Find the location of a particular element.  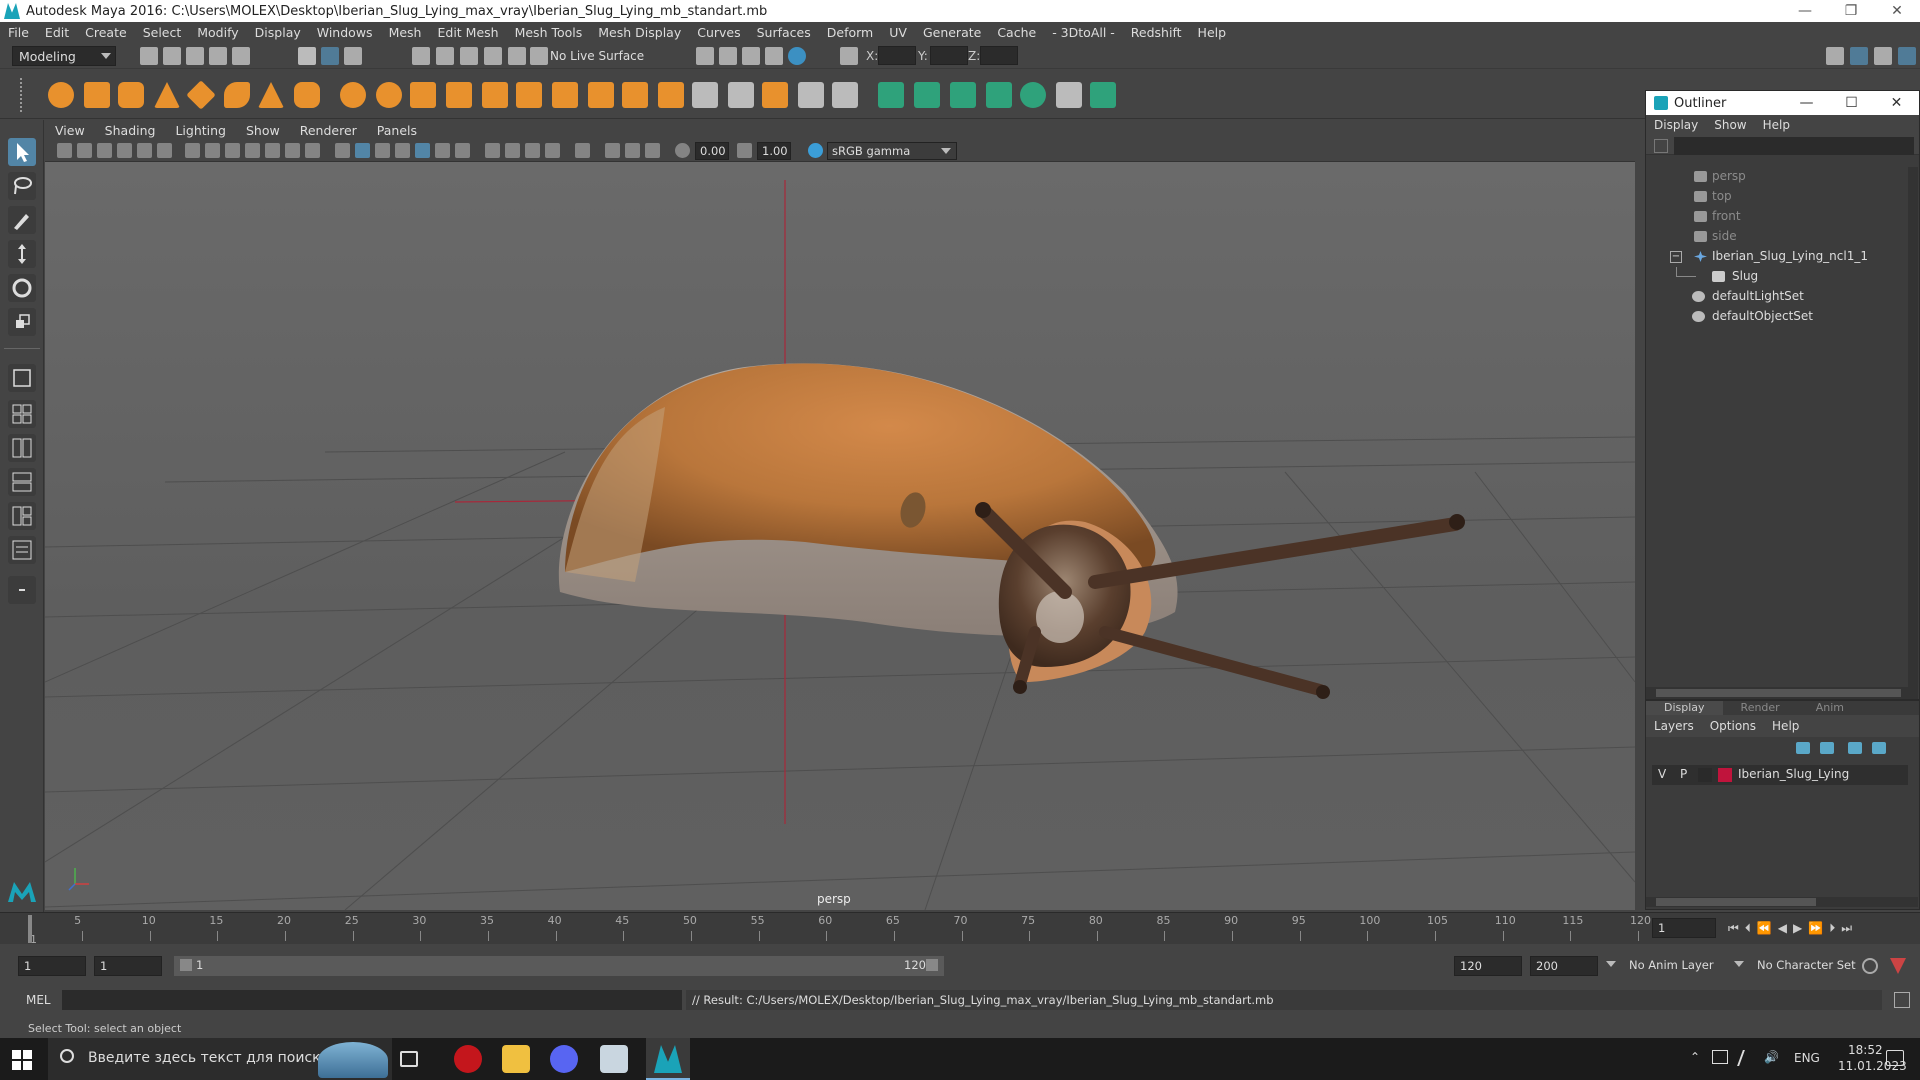

wireframe-icon is located at coordinates (342, 150).